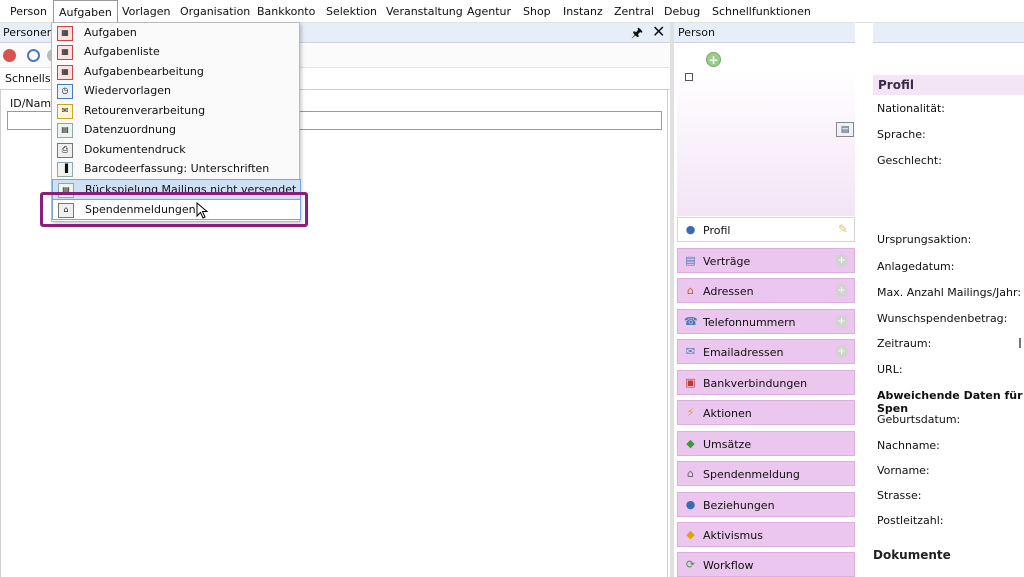  Describe the element at coordinates (33, 55) in the screenshot. I see `search-icon` at that location.